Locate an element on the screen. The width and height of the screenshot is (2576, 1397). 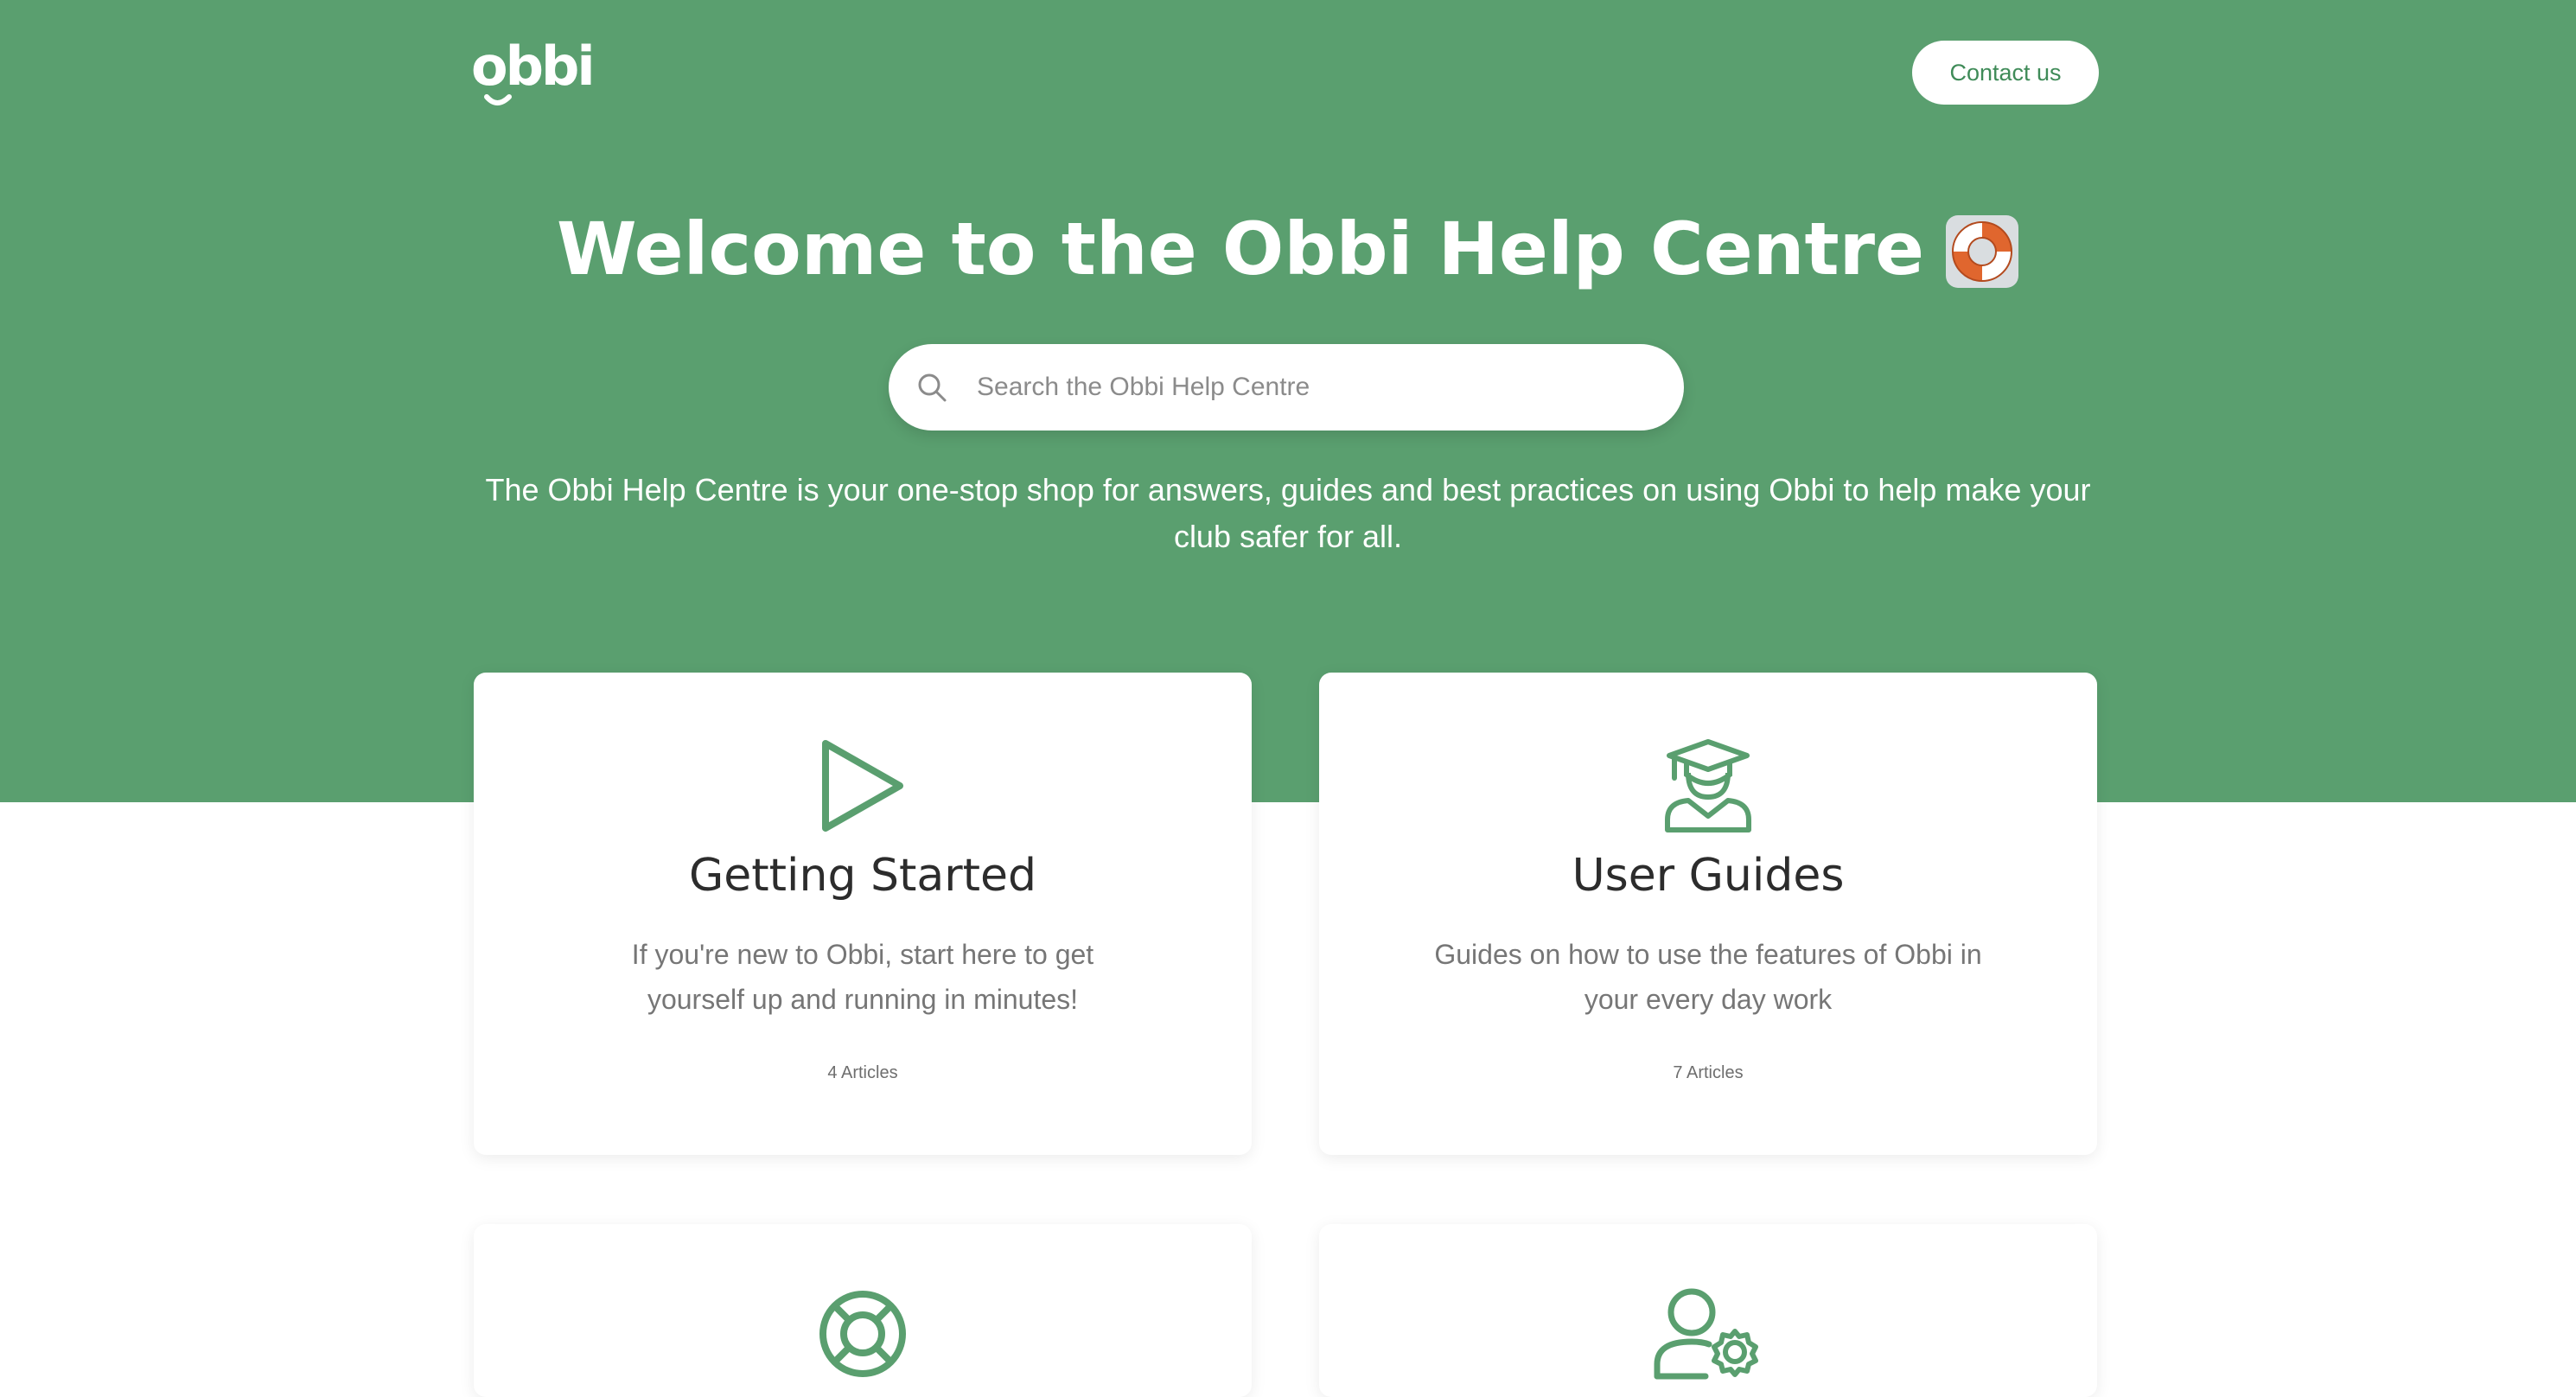
card-title: Getting Started is located at coordinates (862, 876).